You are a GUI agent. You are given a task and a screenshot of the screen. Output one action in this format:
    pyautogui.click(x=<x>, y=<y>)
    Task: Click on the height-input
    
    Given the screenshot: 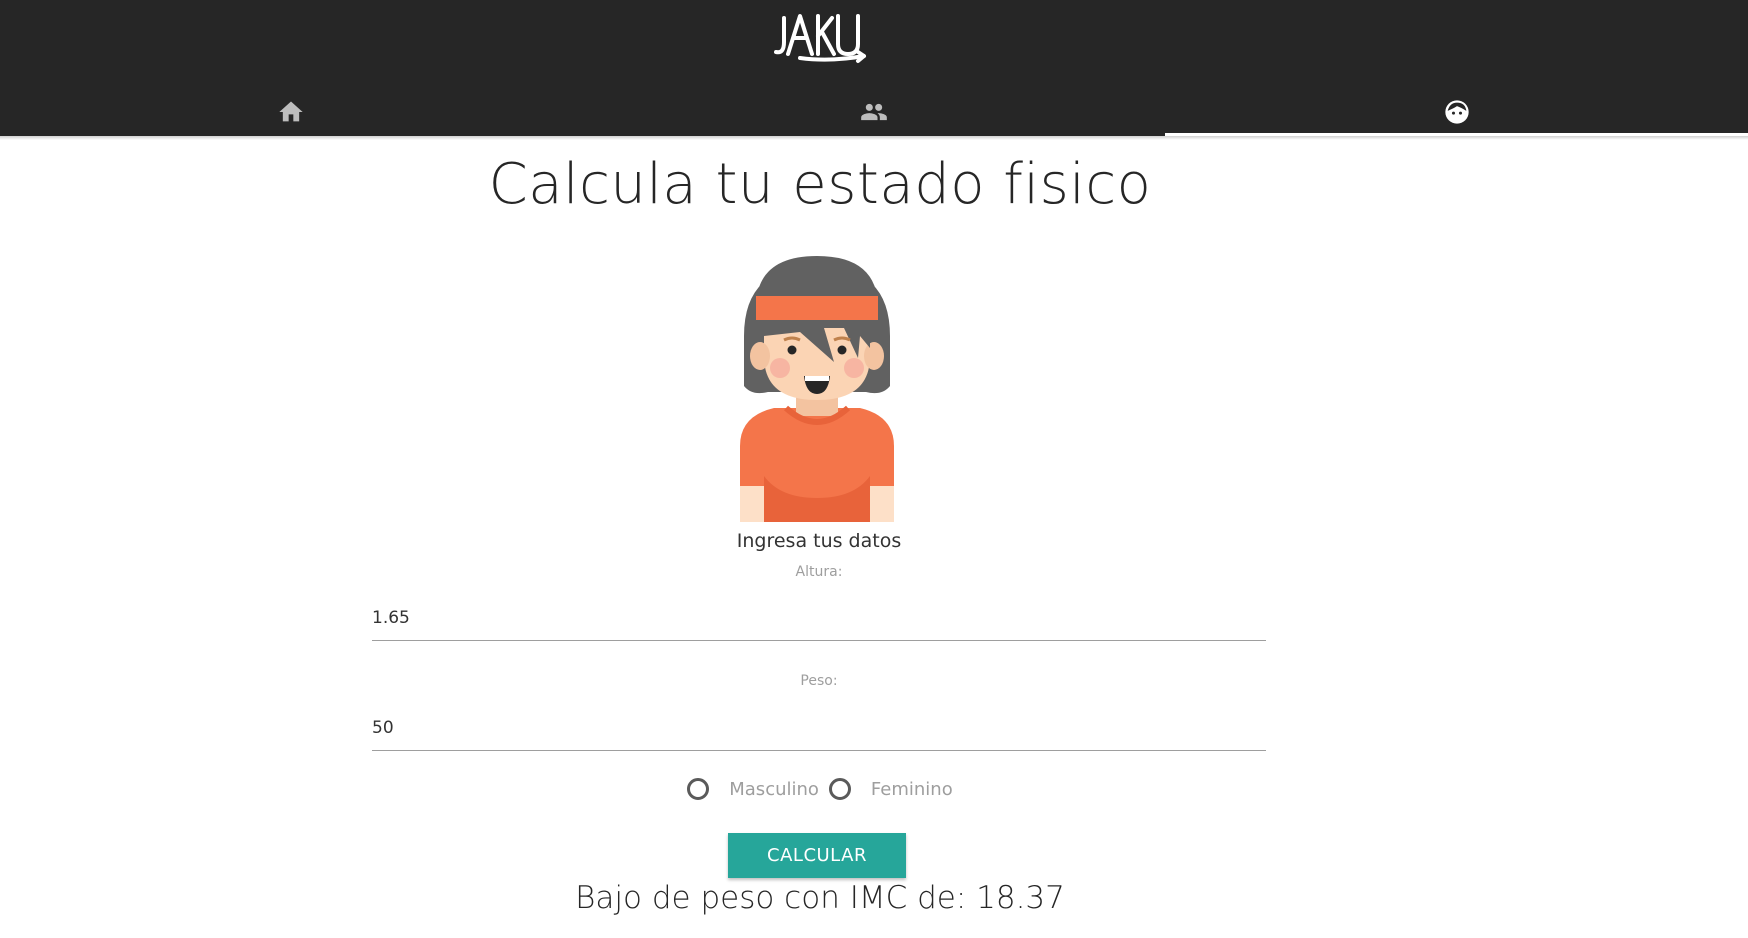 What is the action you would take?
    pyautogui.click(x=819, y=618)
    